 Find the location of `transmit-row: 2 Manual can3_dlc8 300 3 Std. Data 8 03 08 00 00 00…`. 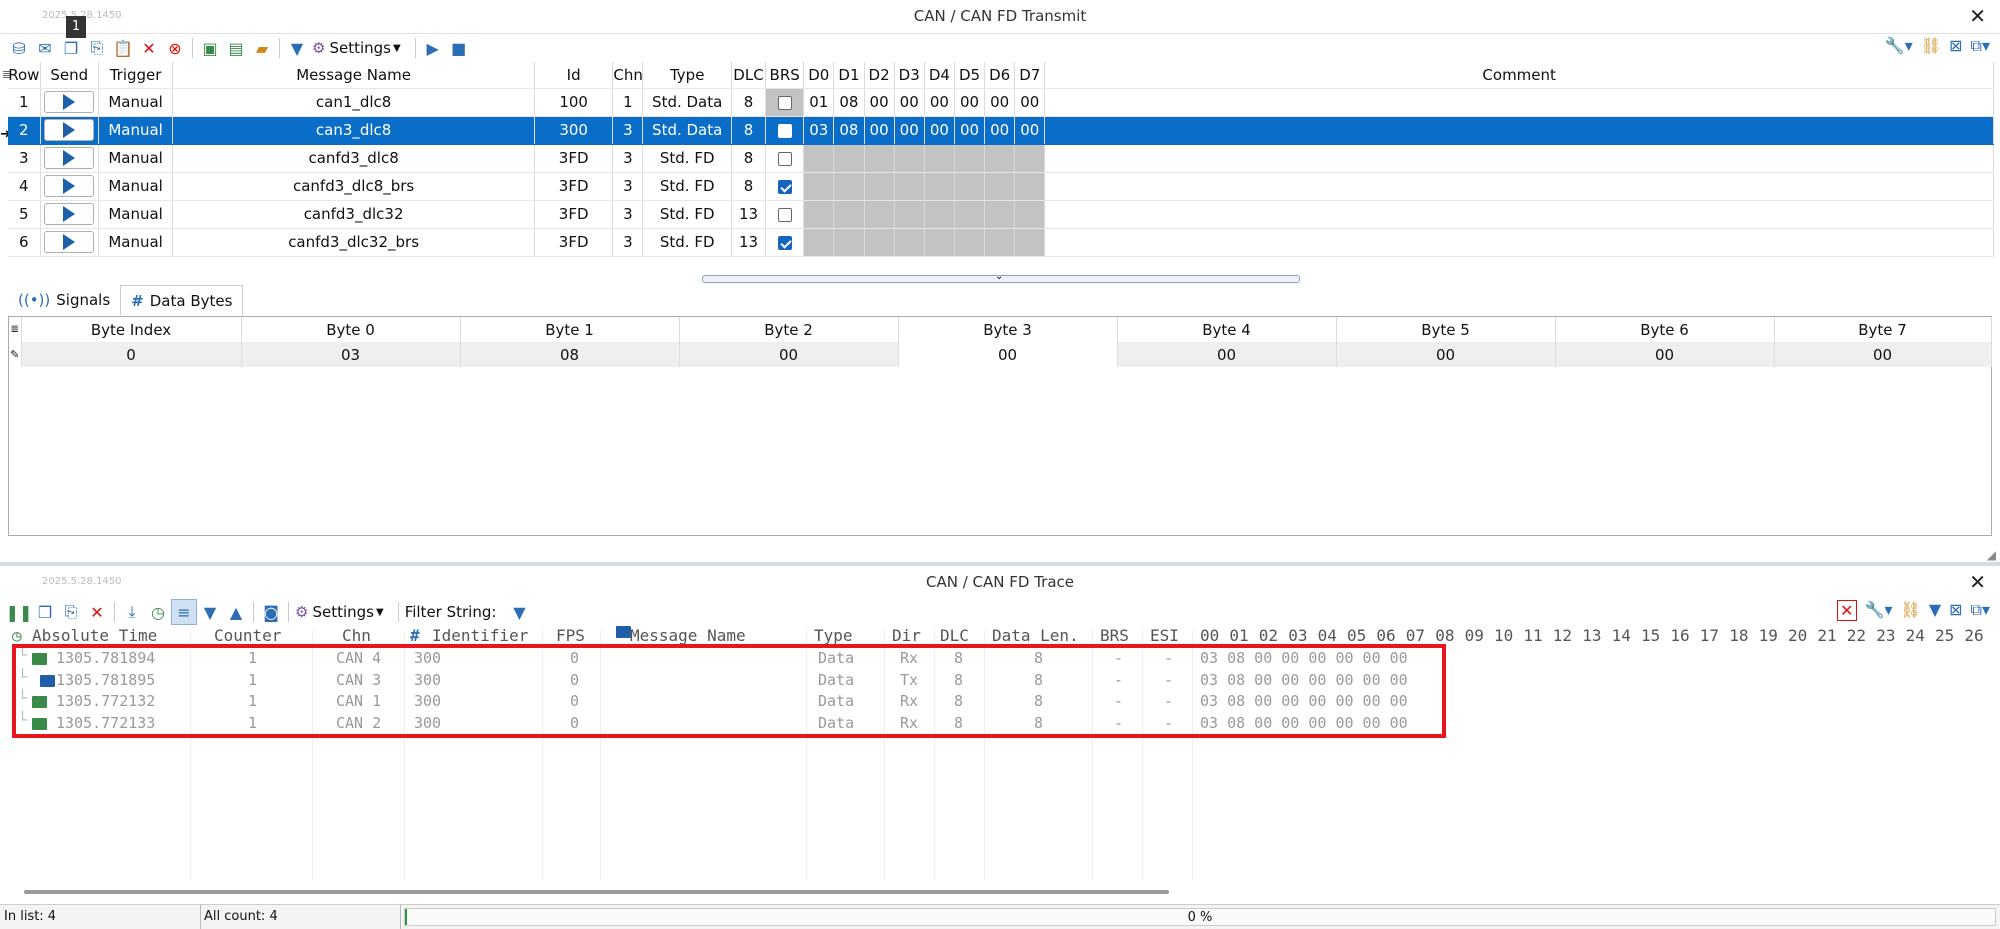

transmit-row: 2 Manual can3_dlc8 300 3 Std. Data 8 03 08 00 00 00… is located at coordinates (1001, 130).